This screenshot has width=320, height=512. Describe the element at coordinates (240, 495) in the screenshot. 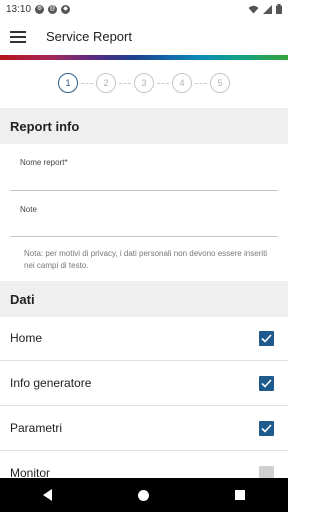

I see `recents-icon` at that location.